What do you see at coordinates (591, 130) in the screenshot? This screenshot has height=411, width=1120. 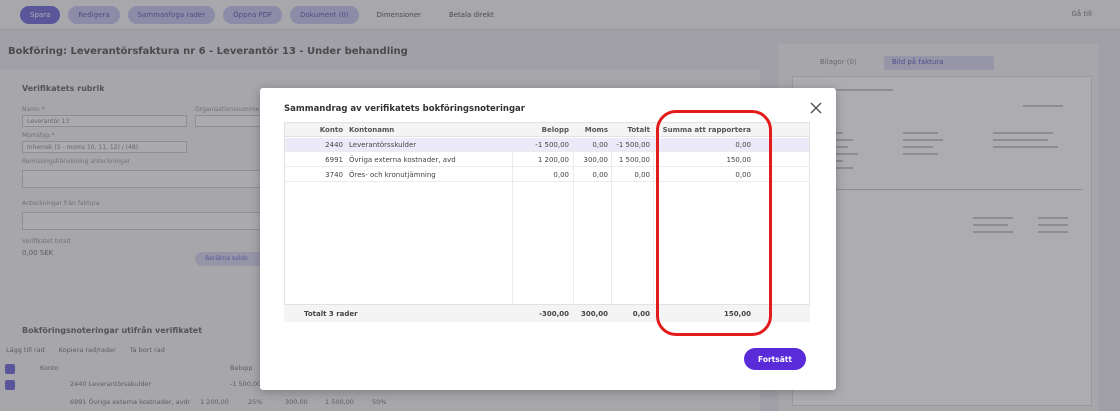 I see `col-moms: Moms` at bounding box center [591, 130].